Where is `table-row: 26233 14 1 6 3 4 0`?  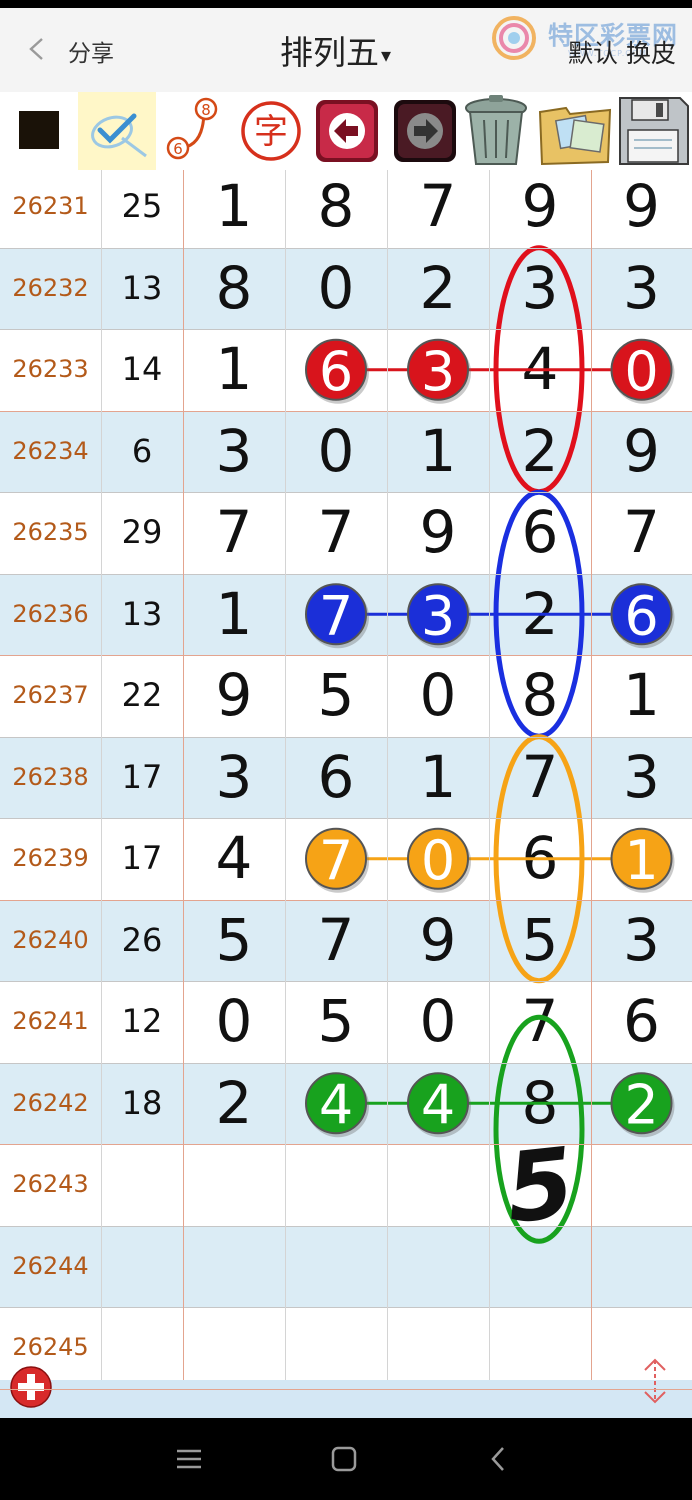 table-row: 26233 14 1 6 3 4 0 is located at coordinates (346, 370).